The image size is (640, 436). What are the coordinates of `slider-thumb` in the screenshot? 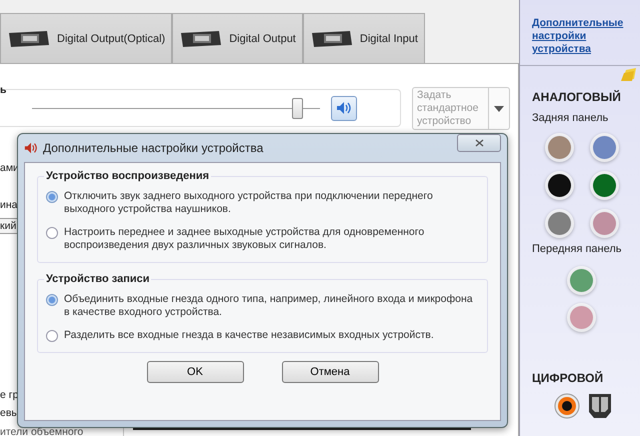 It's located at (297, 108).